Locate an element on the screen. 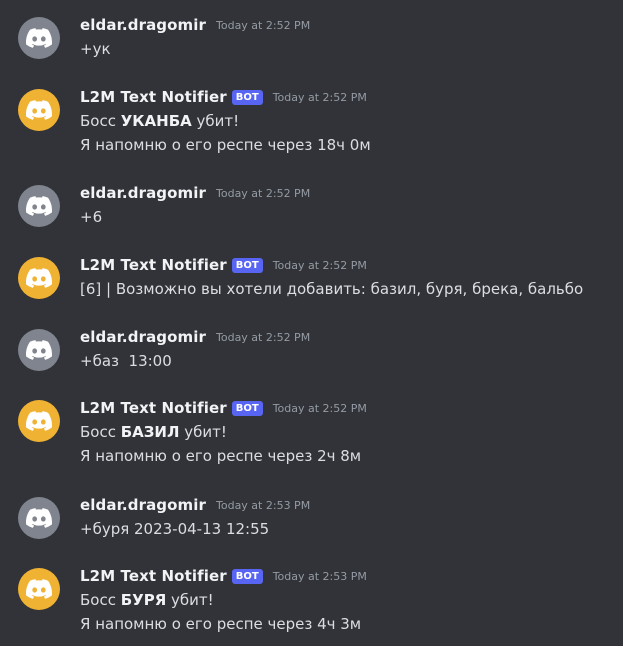 The image size is (623, 646). message-content: Босс БУРЯ убит! is located at coordinates (147, 600).